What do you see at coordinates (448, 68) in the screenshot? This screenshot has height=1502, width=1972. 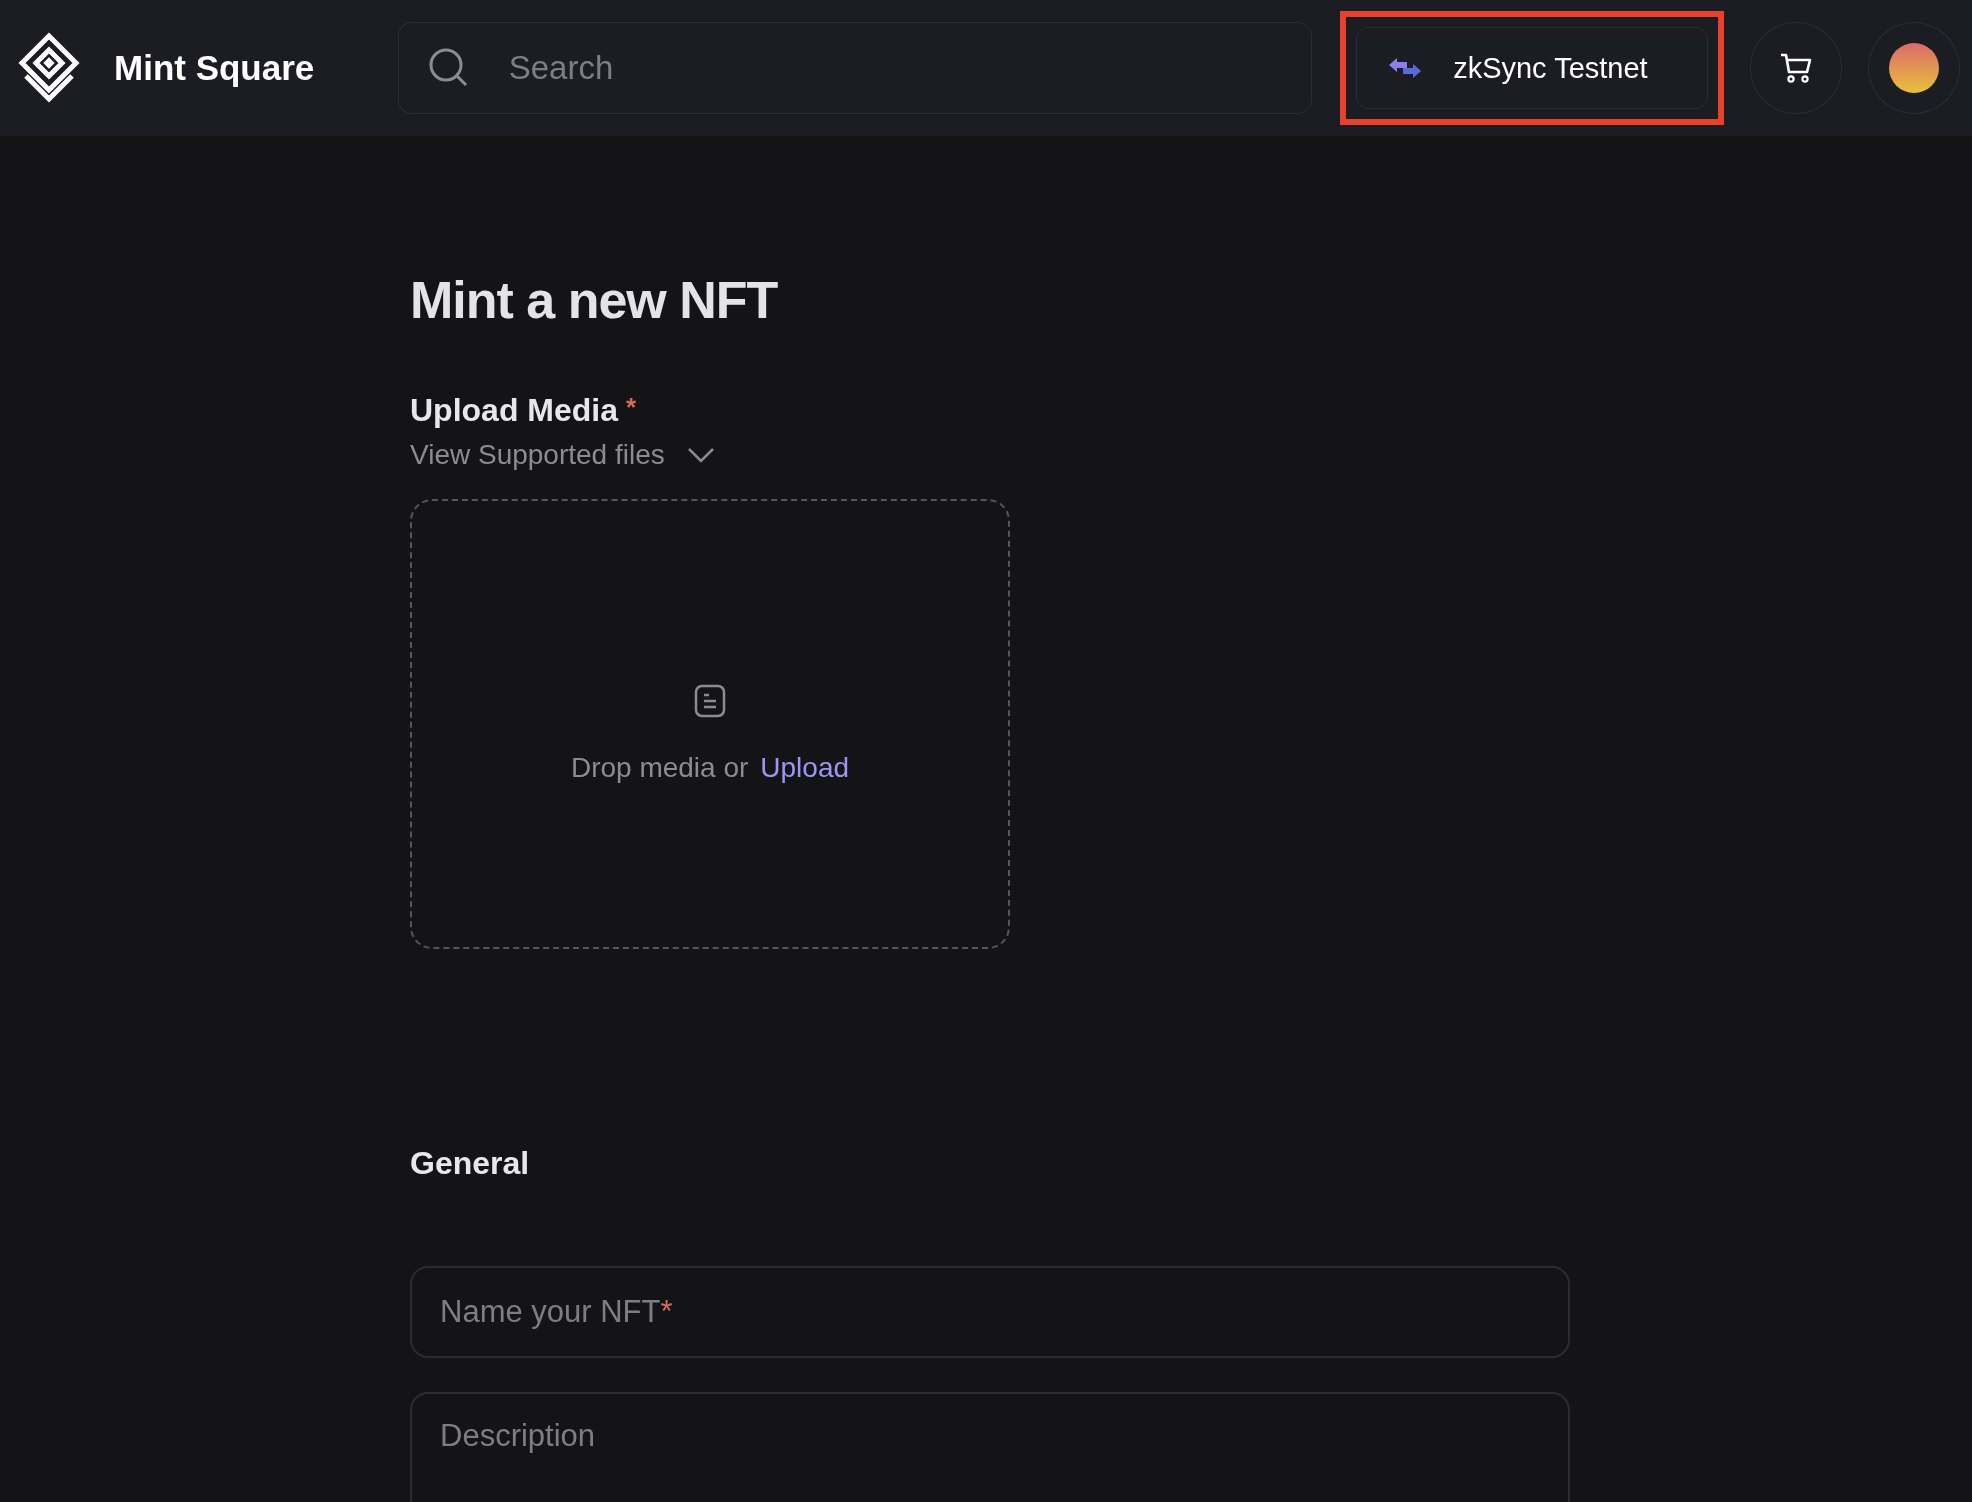 I see `search-icon` at bounding box center [448, 68].